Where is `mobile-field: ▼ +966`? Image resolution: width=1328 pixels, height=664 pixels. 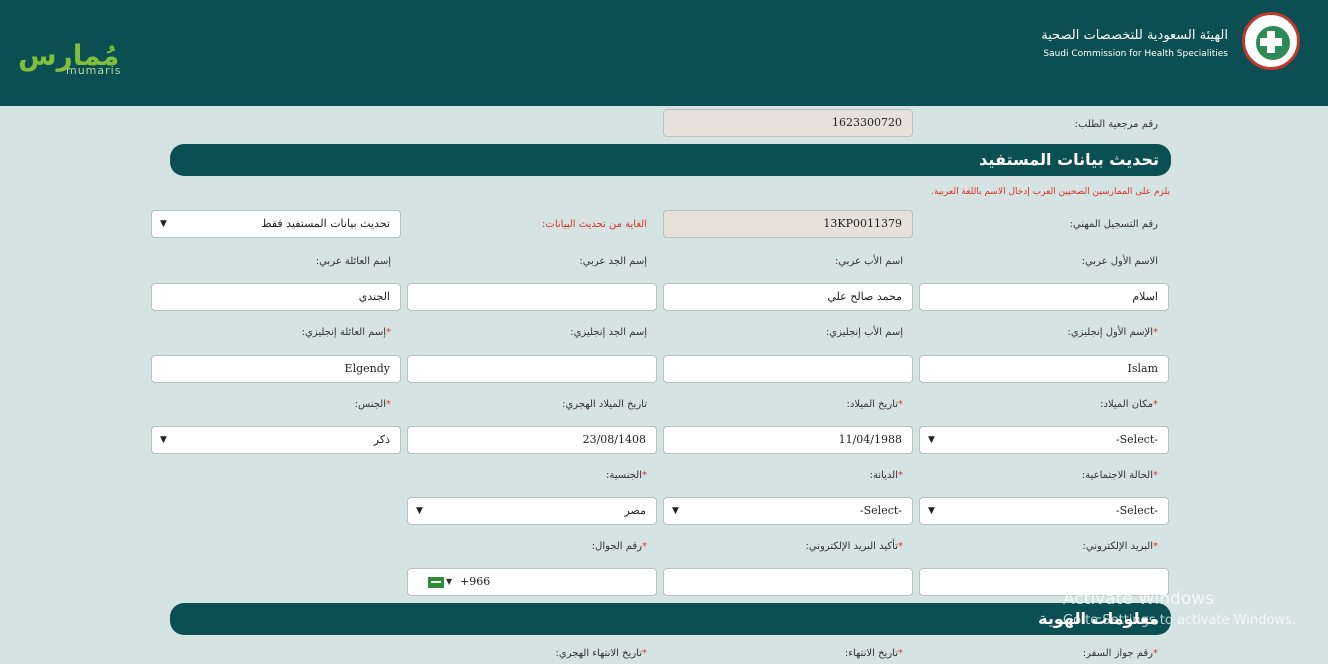 mobile-field: ▼ +966 is located at coordinates (532, 582).